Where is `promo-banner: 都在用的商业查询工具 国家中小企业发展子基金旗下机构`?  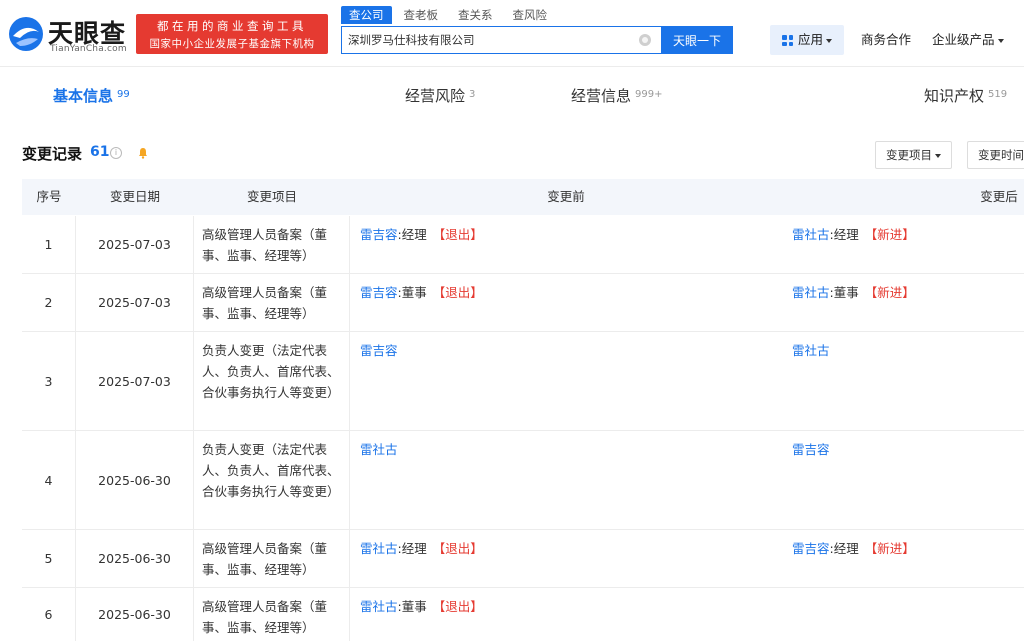 promo-banner: 都在用的商业查询工具 国家中小企业发展子基金旗下机构 is located at coordinates (232, 34).